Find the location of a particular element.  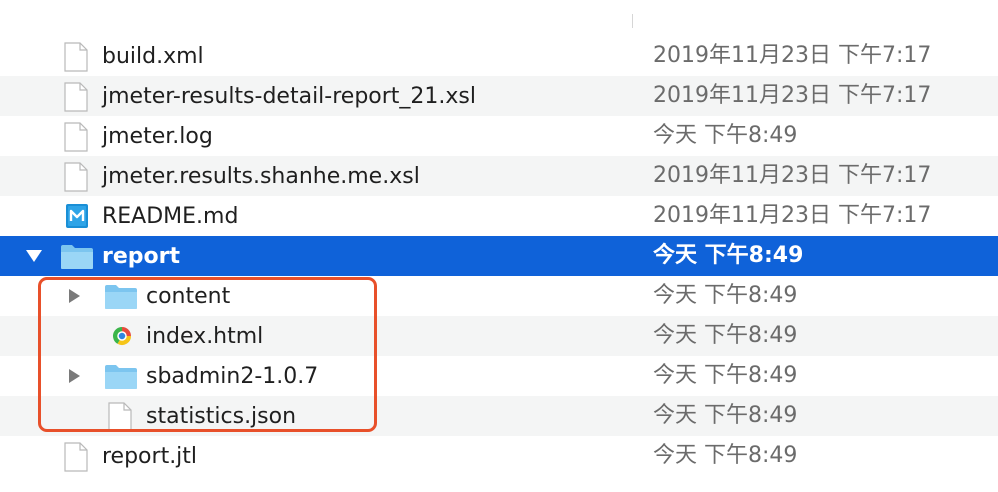

folder-icon is located at coordinates (77, 256).